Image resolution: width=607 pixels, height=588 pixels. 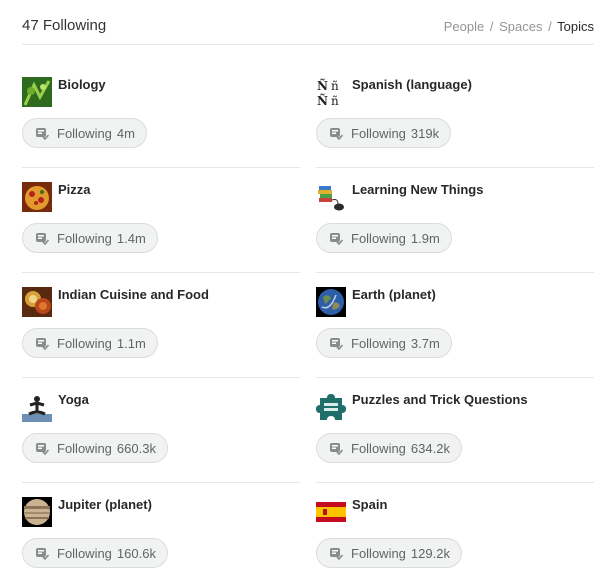 I want to click on following-header: 47 Following People / Spaces / Topics, so click(x=308, y=22).